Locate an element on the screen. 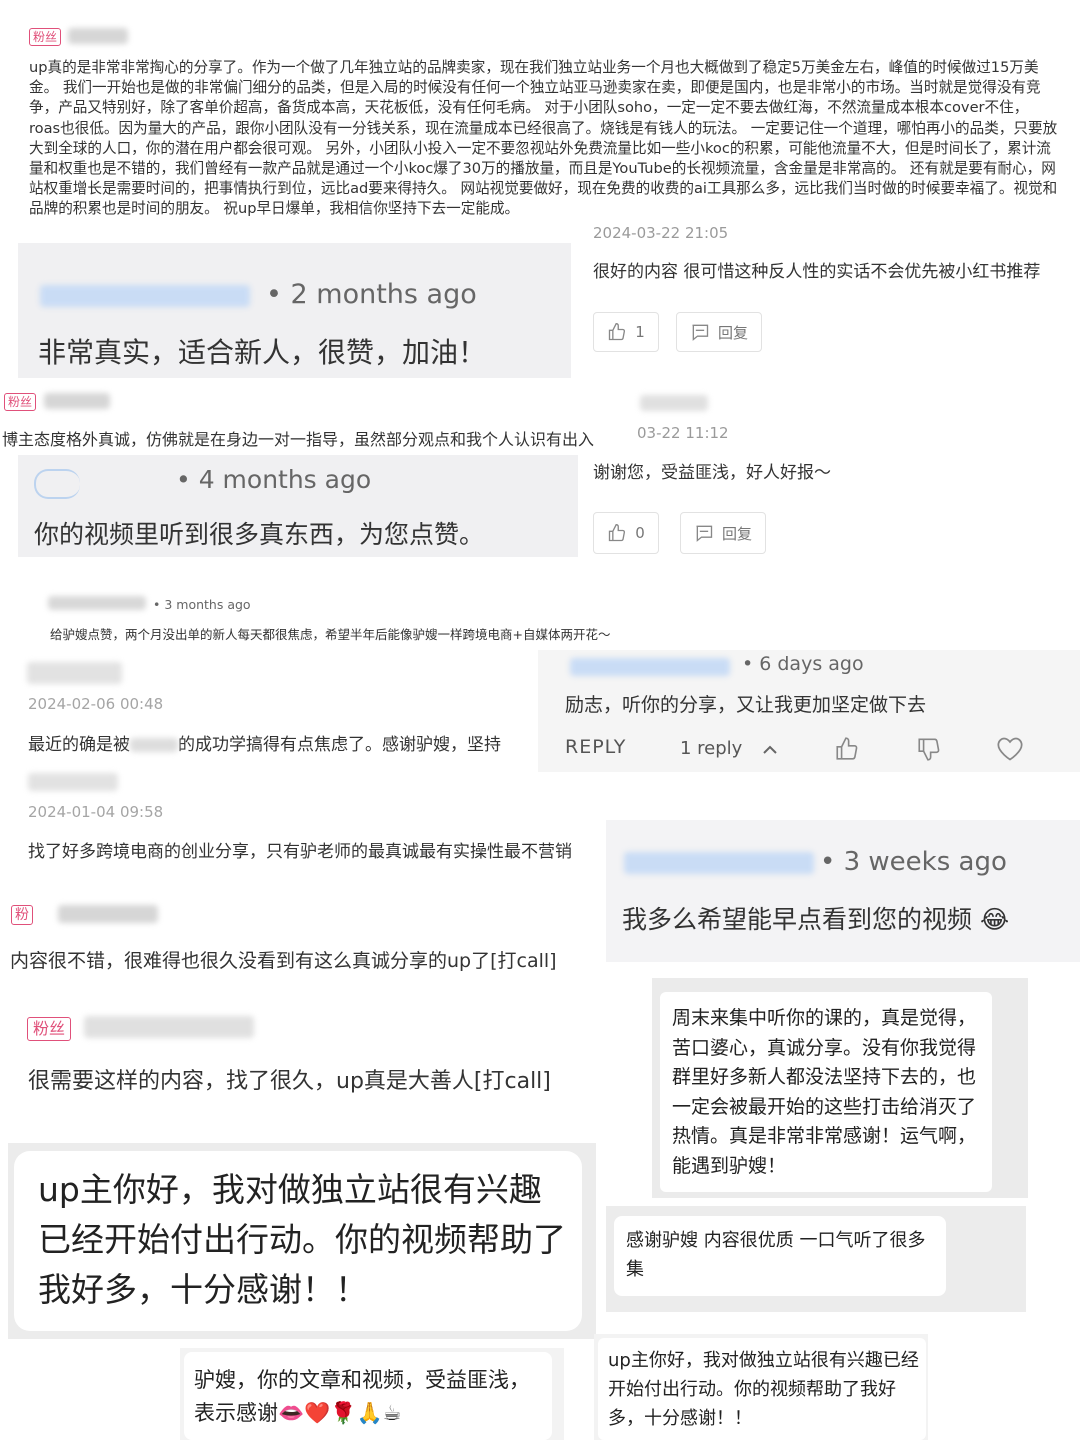  comment-text: 内容很不错，很难得也很久没看到有这么真诚分享的up了[打call] is located at coordinates (283, 961).